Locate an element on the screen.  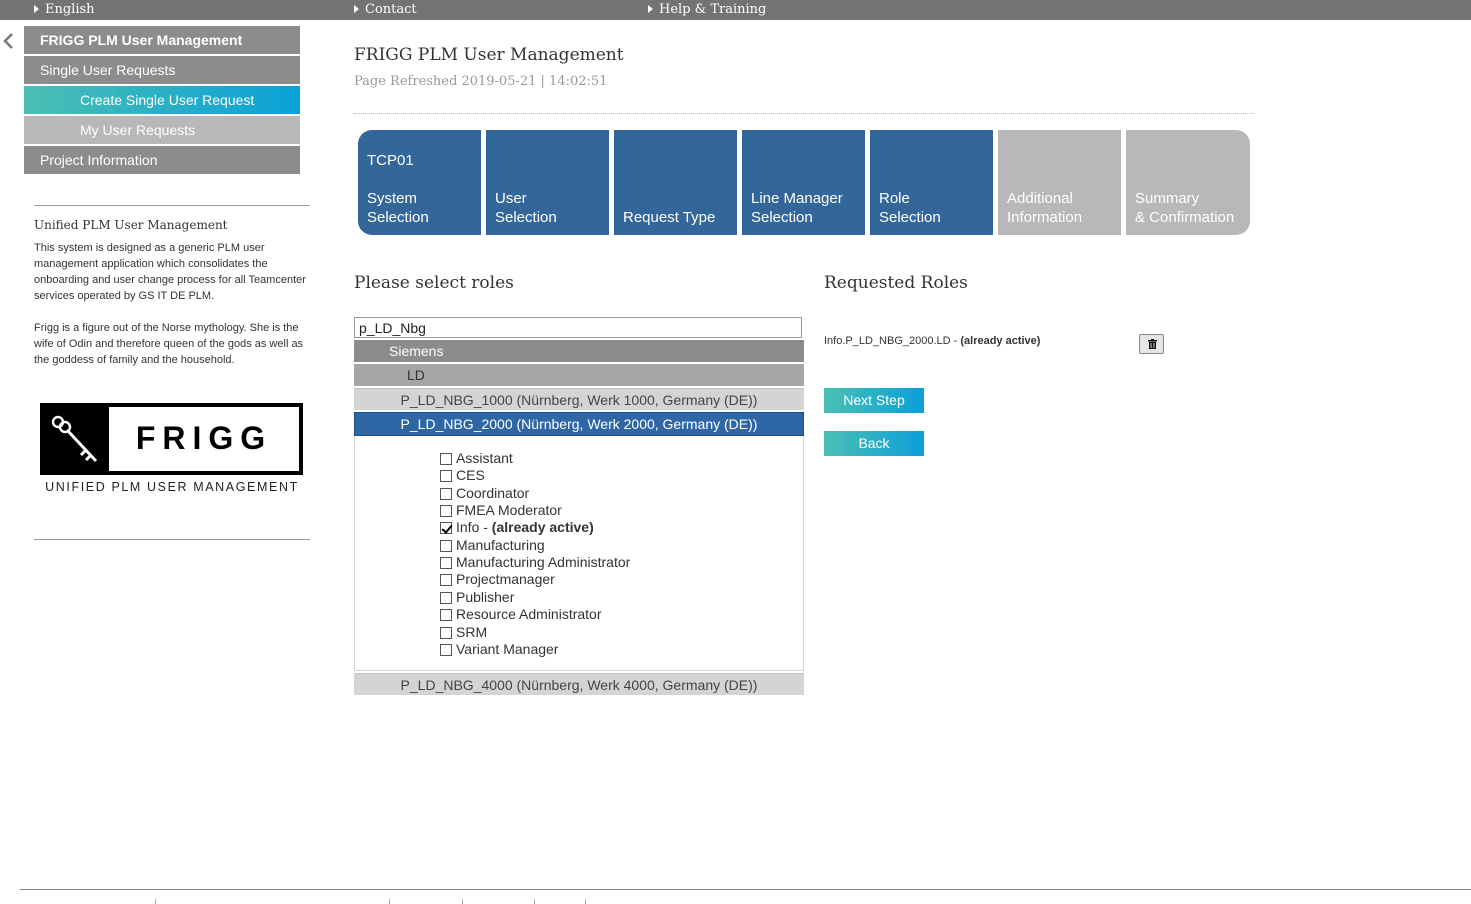
role-option: Info - (already active) is located at coordinates (517, 527).